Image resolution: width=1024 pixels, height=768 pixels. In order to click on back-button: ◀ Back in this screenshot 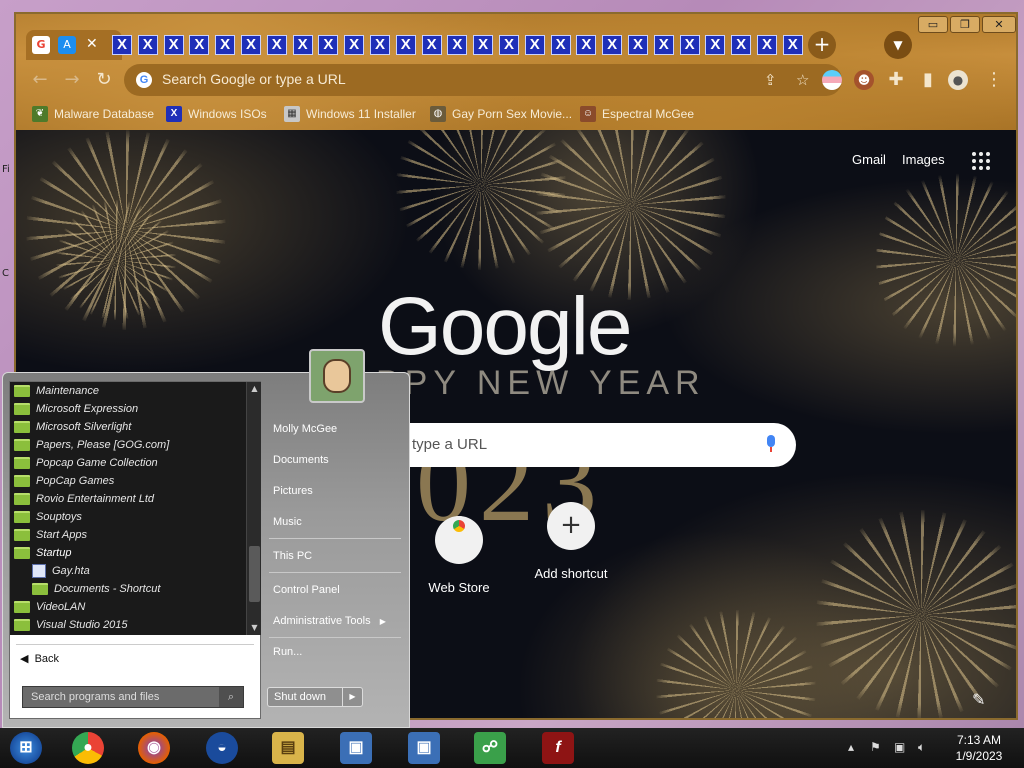, I will do `click(39, 658)`.